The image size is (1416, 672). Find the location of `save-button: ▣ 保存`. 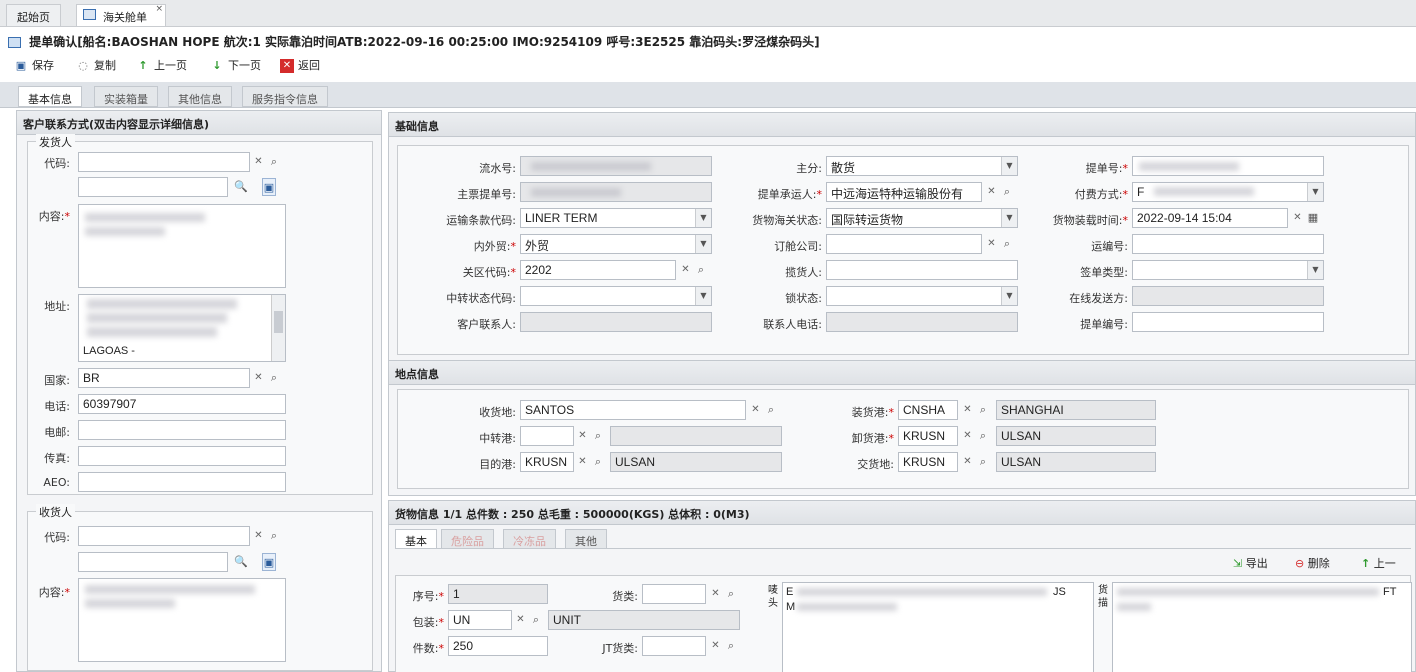

save-button: ▣ 保存 is located at coordinates (34, 65).